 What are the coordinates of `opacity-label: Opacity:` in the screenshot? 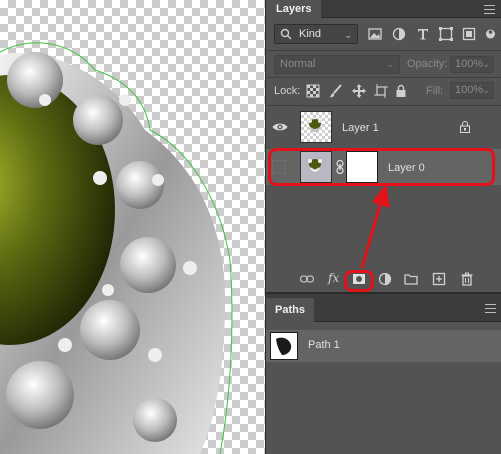 It's located at (427, 64).